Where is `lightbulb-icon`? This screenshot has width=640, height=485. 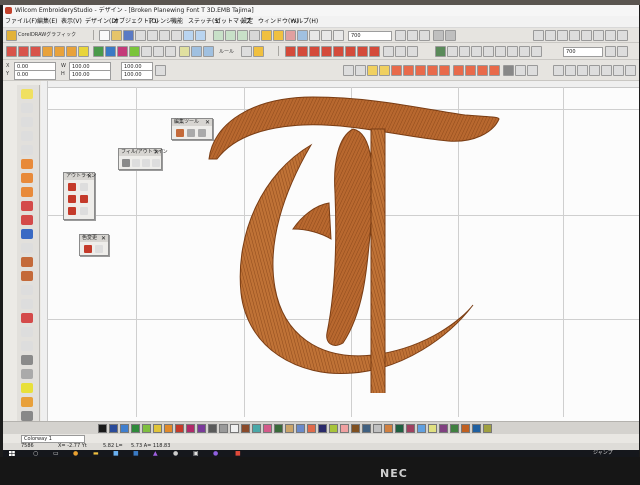
lightbulb-icon is located at coordinates (11, 35).